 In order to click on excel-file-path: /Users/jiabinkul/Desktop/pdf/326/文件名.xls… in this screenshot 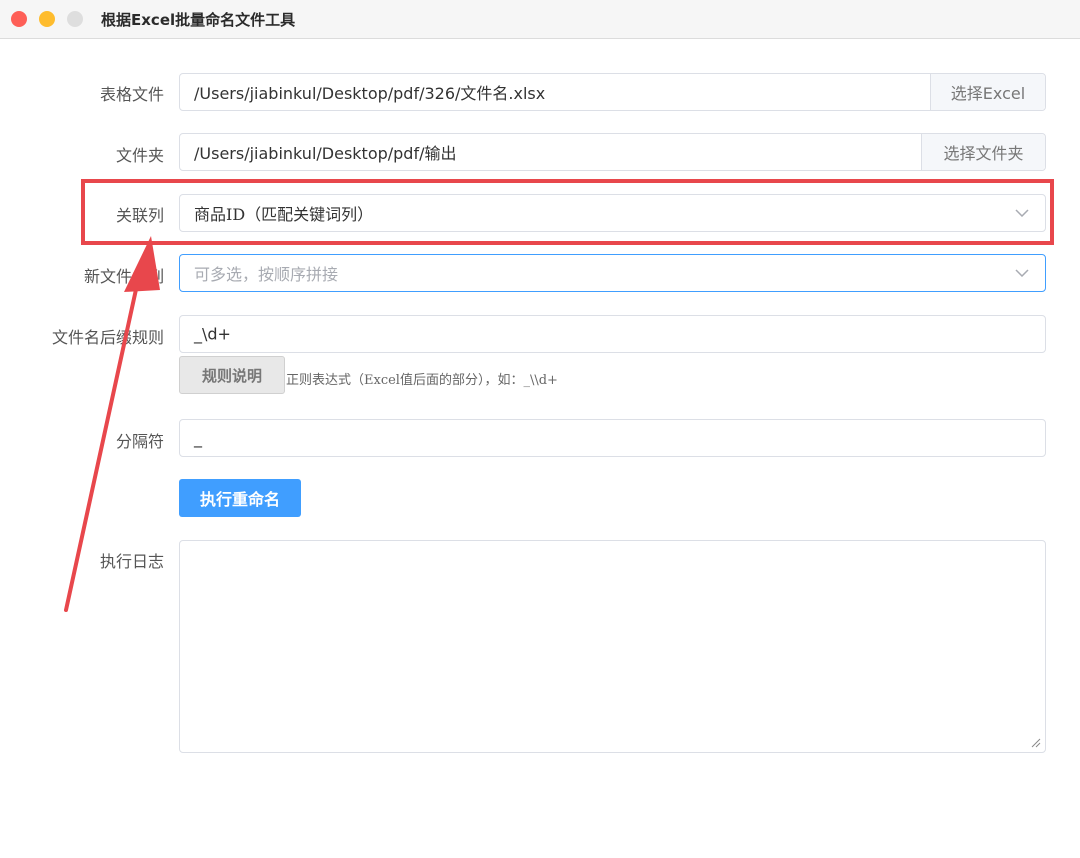, I will do `click(370, 93)`.